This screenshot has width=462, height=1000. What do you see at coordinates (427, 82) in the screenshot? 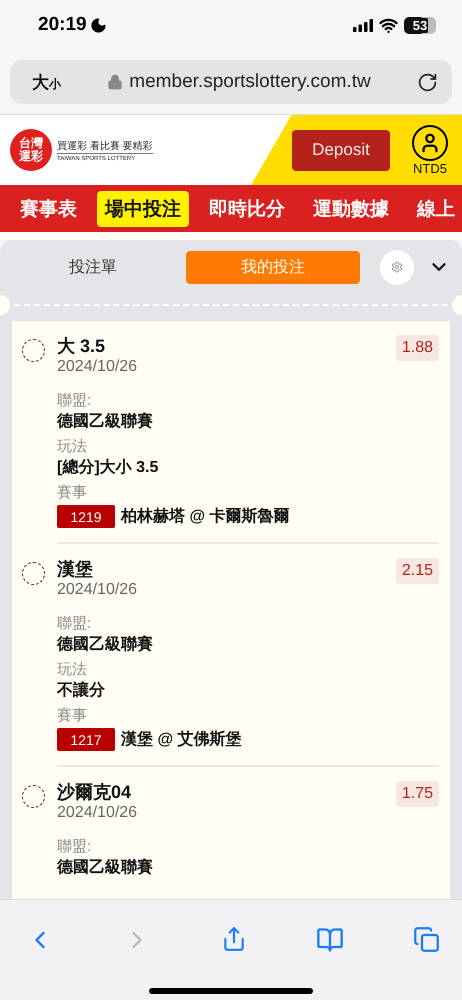
I see `reload-icon` at bounding box center [427, 82].